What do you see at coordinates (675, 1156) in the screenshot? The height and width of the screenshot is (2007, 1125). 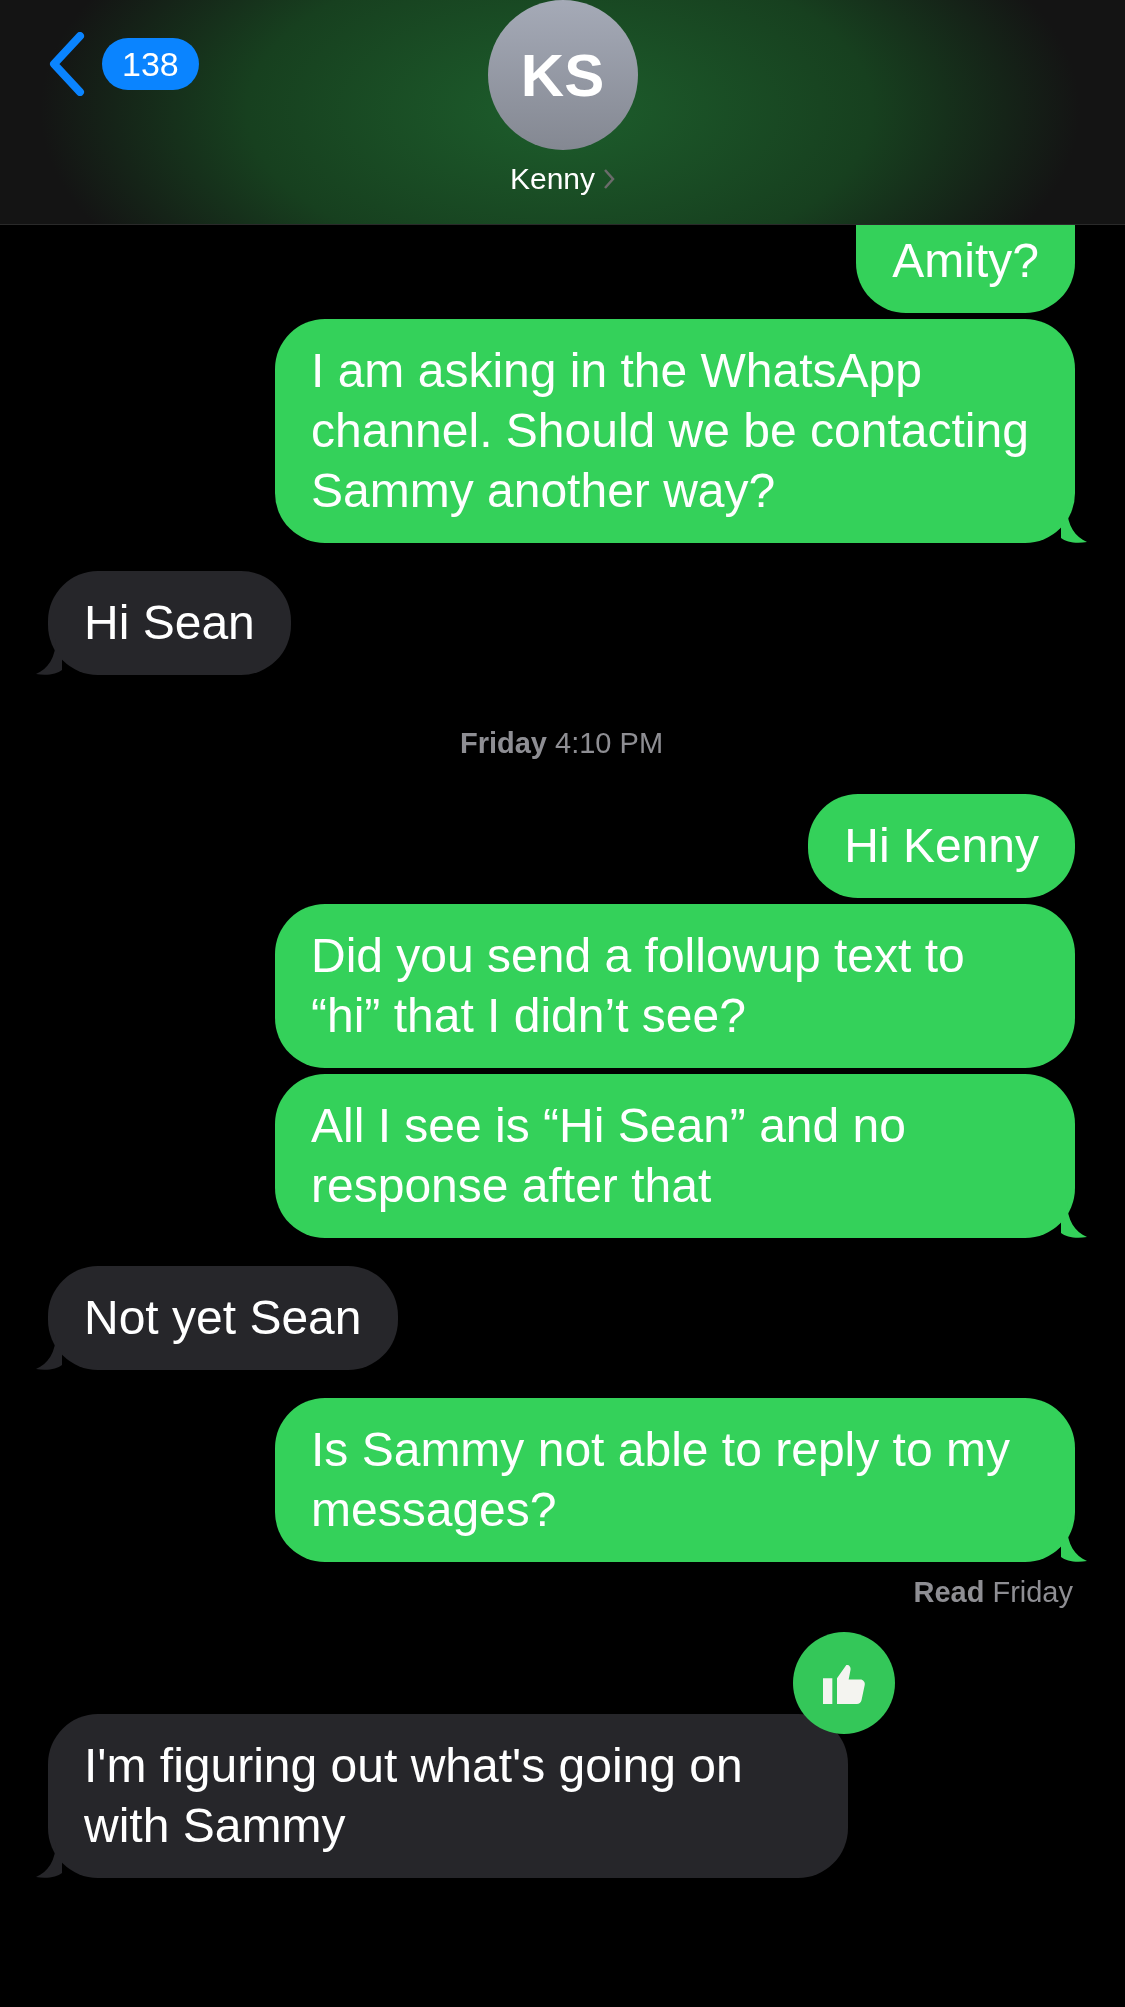 I see `sent-message: All I see is “Hi Sean” and no response after that` at bounding box center [675, 1156].